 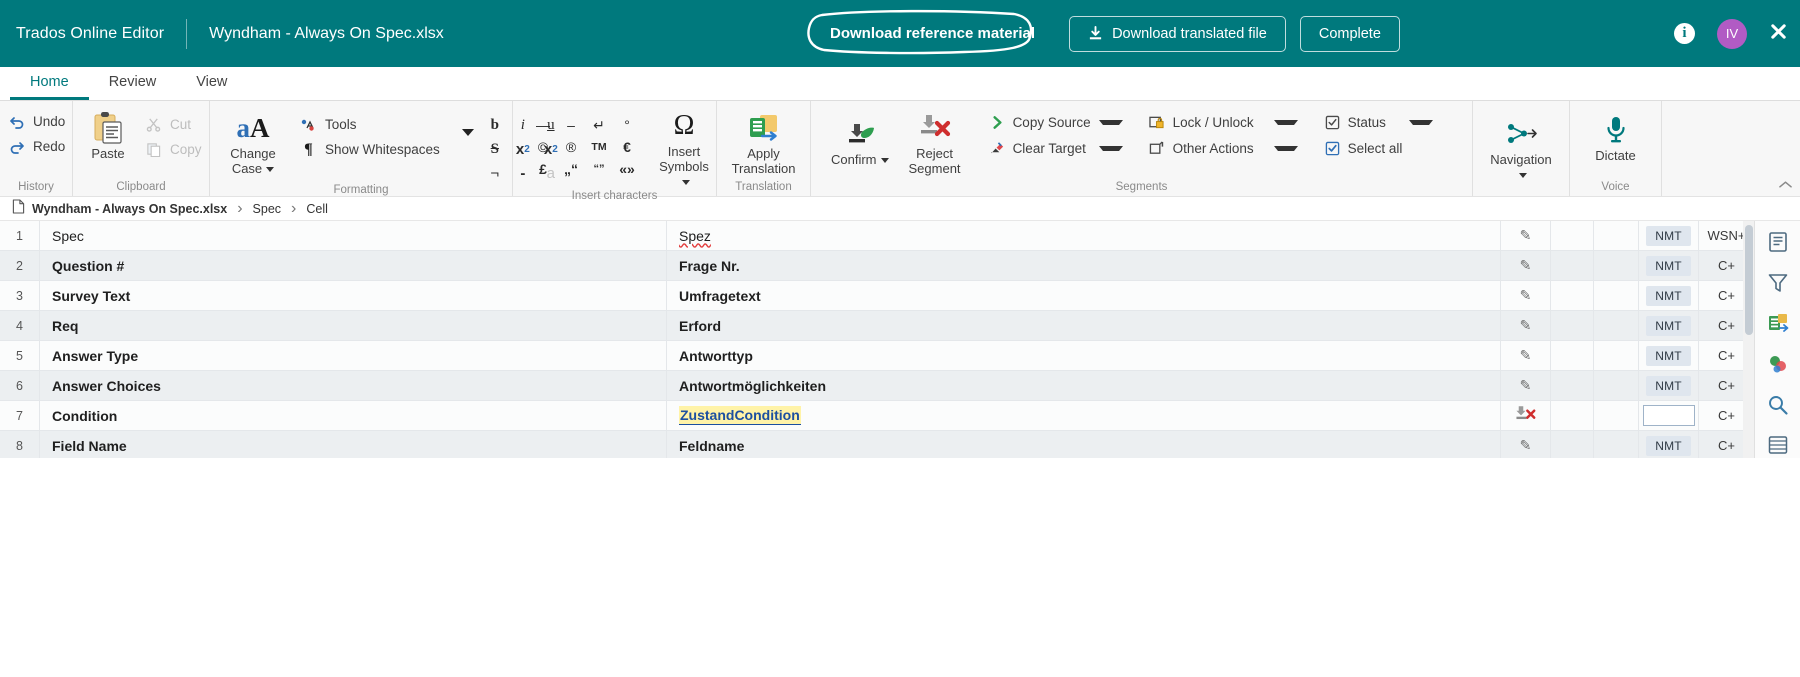 I want to click on target-cell: Antworttyp, so click(x=1084, y=355).